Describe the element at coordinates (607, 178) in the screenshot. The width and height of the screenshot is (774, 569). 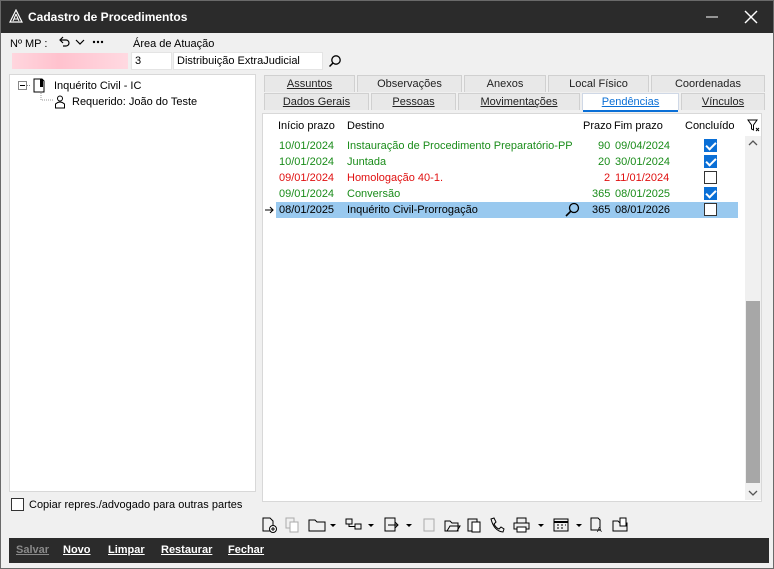
I see `cell-prazo: 2` at that location.